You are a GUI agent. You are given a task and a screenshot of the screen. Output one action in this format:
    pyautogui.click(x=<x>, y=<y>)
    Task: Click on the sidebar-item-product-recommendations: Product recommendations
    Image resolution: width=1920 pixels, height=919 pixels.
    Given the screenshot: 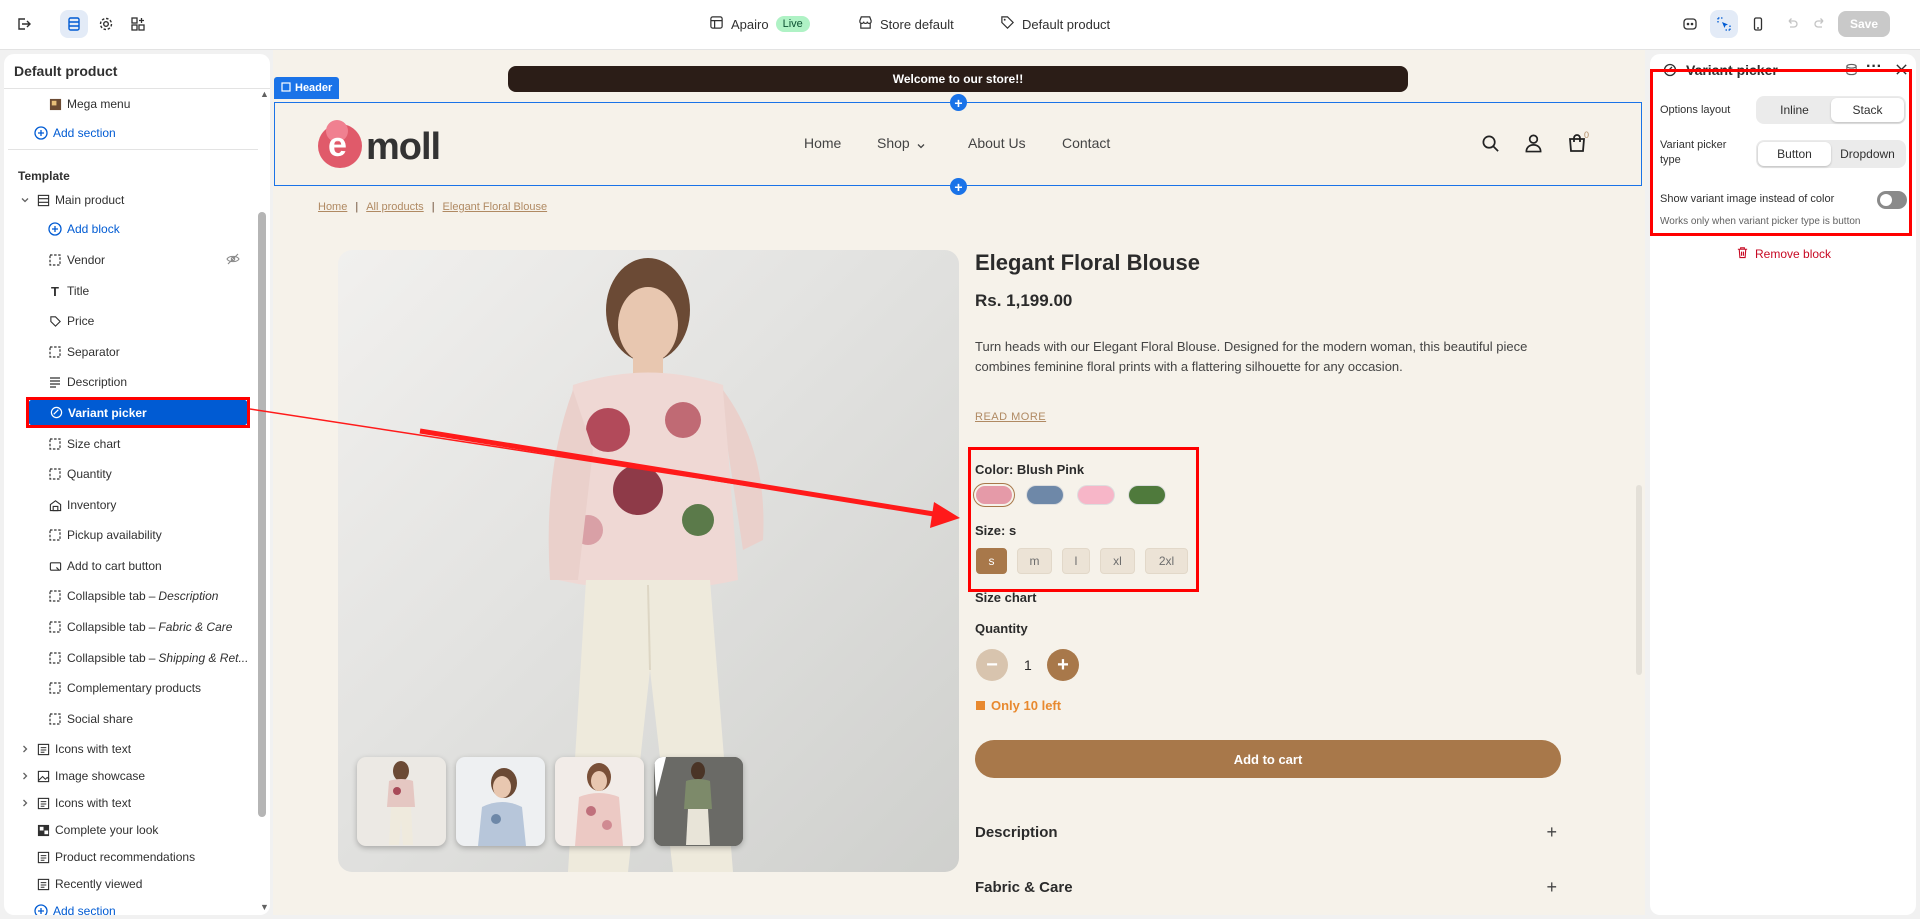 What is the action you would take?
    pyautogui.click(x=115, y=857)
    